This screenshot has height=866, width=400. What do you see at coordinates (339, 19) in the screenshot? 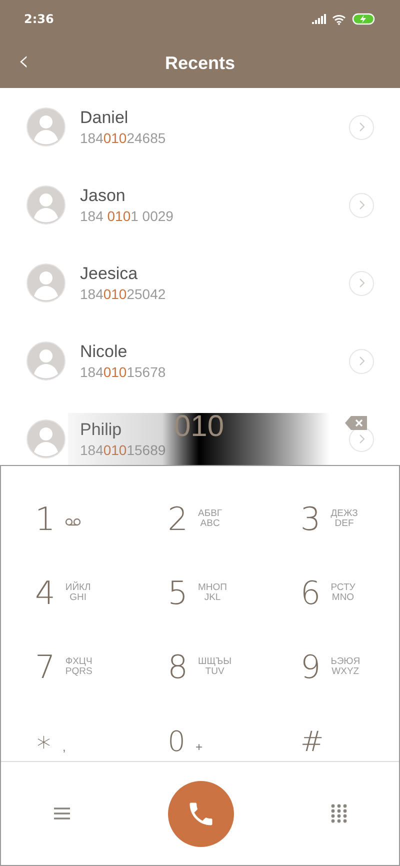
I see `wifi-icon` at bounding box center [339, 19].